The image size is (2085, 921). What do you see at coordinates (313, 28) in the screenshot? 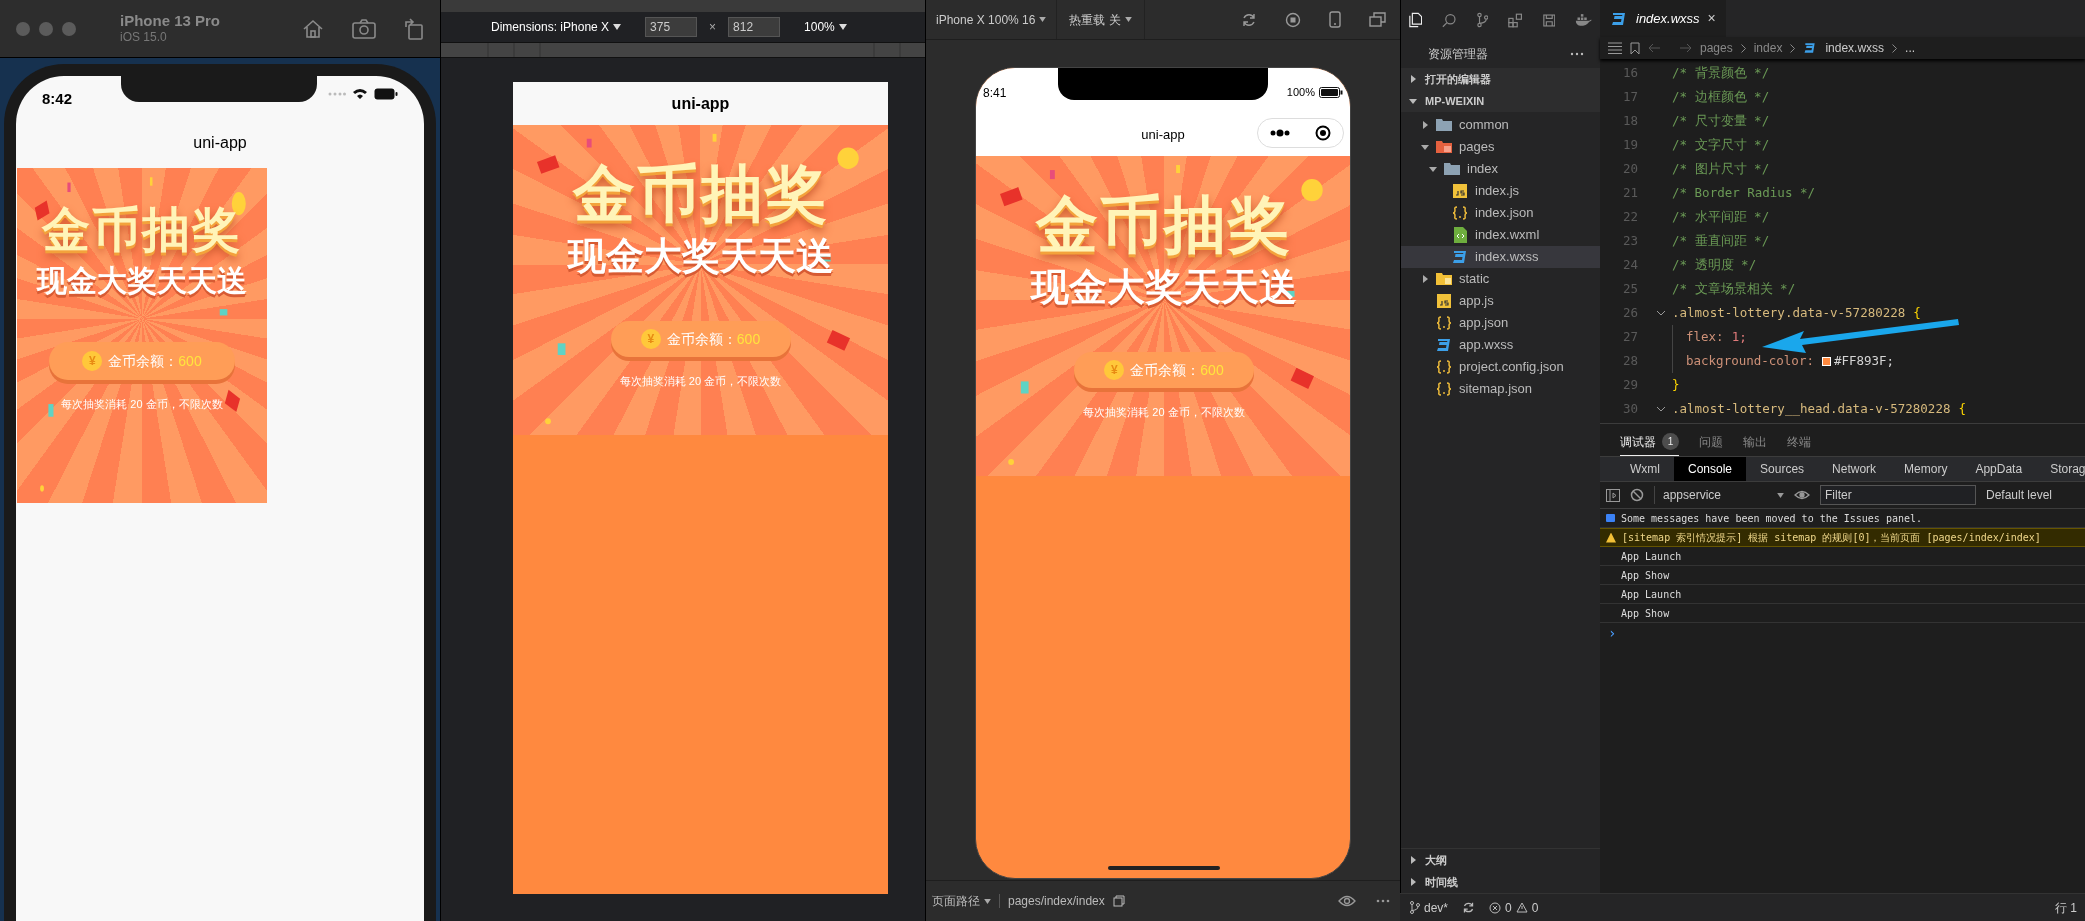
I see `home-icon` at bounding box center [313, 28].